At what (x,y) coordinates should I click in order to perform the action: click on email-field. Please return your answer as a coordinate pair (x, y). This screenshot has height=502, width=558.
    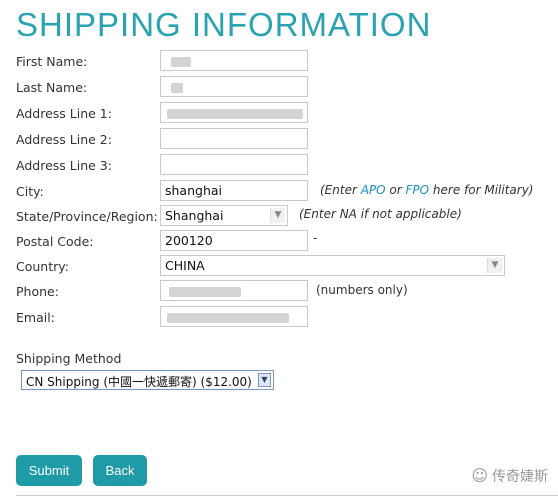
    Looking at the image, I should click on (234, 316).